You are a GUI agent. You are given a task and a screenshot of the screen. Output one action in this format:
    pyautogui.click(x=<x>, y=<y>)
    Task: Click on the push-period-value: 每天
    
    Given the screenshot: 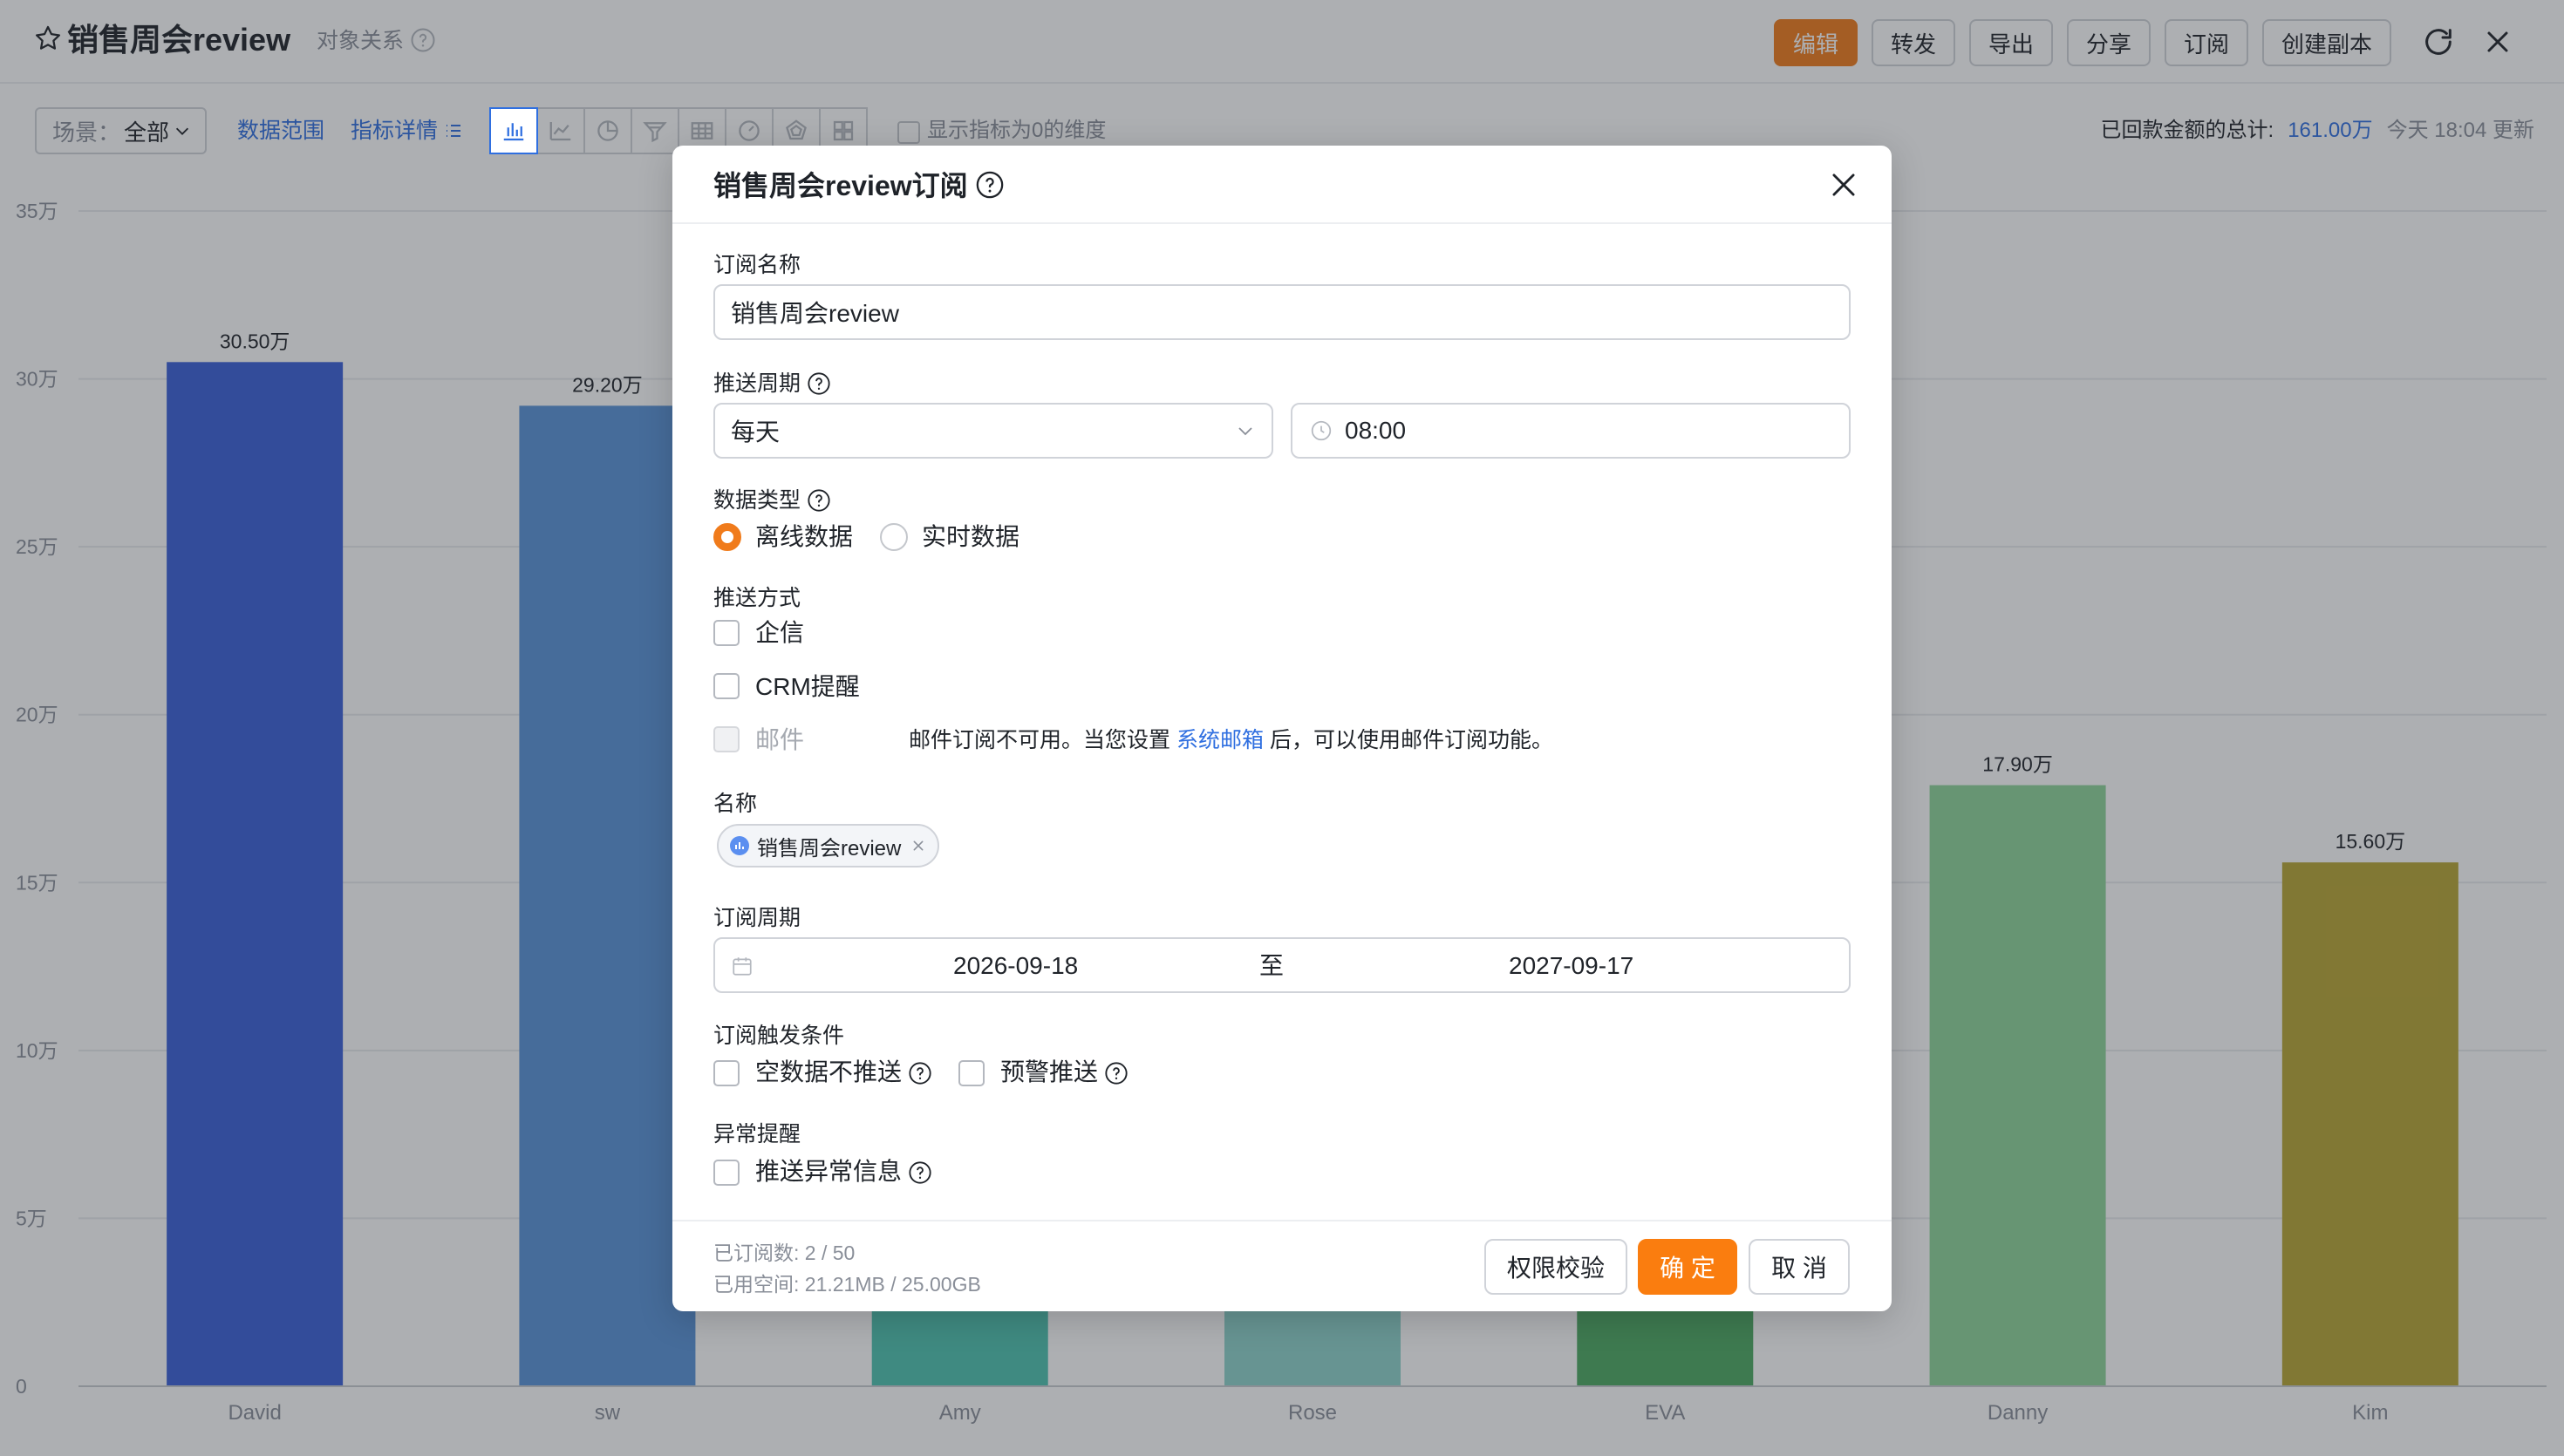 What is the action you would take?
    pyautogui.click(x=756, y=432)
    